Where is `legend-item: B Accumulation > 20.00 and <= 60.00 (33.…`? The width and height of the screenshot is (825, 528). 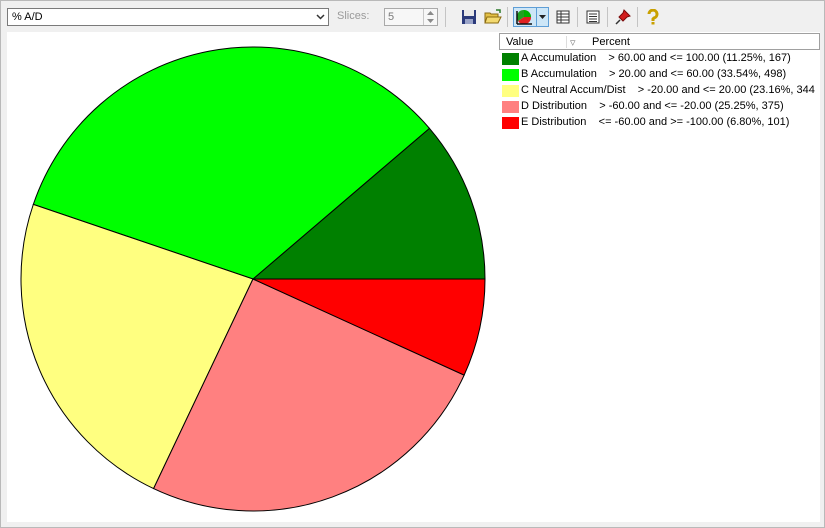
legend-item: B Accumulation > 20.00 and <= 60.00 (33.… is located at coordinates (659, 75).